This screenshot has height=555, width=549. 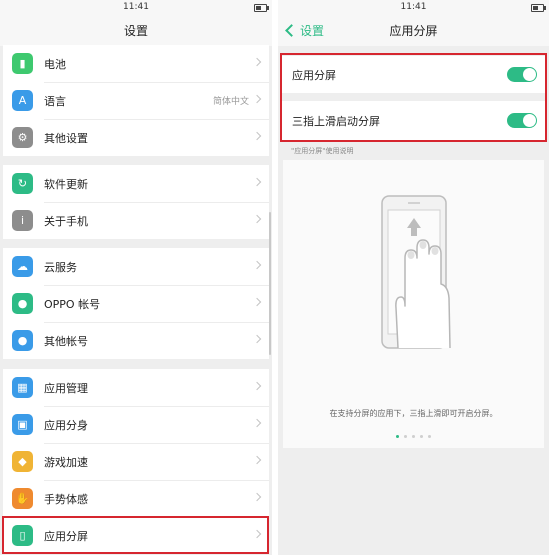 What do you see at coordinates (522, 120) in the screenshot?
I see `three-finger-toggle` at bounding box center [522, 120].